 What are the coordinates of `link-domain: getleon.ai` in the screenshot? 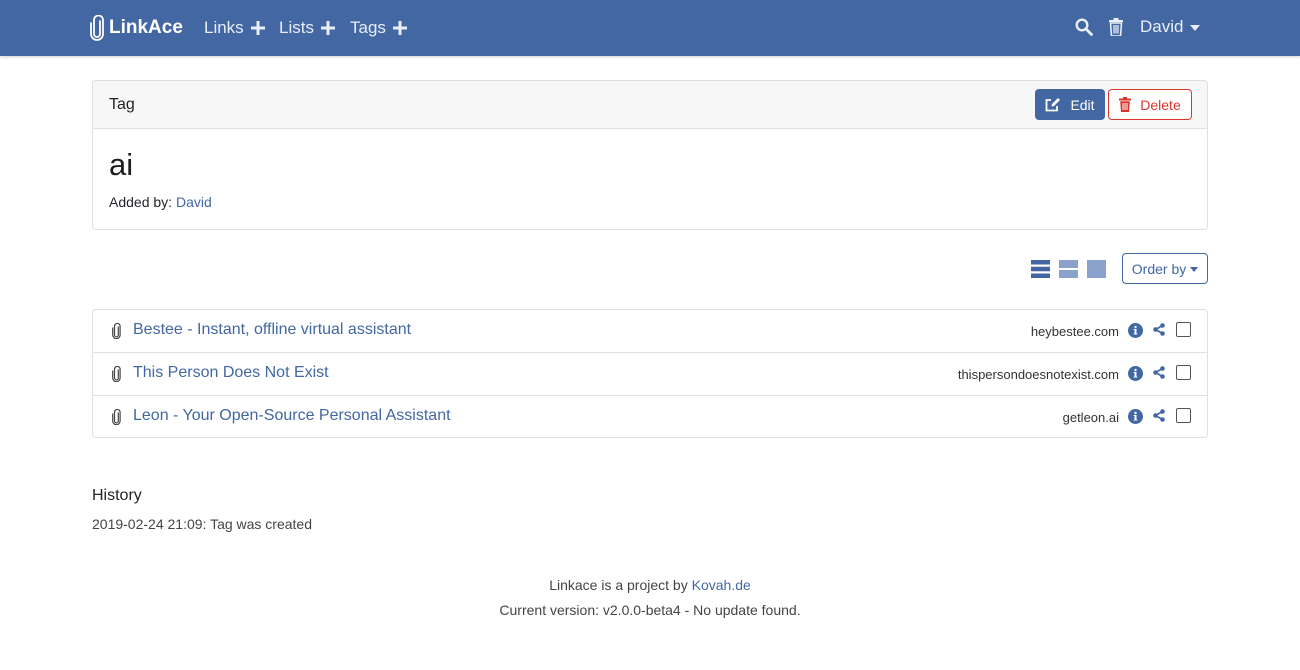 It's located at (1090, 417).